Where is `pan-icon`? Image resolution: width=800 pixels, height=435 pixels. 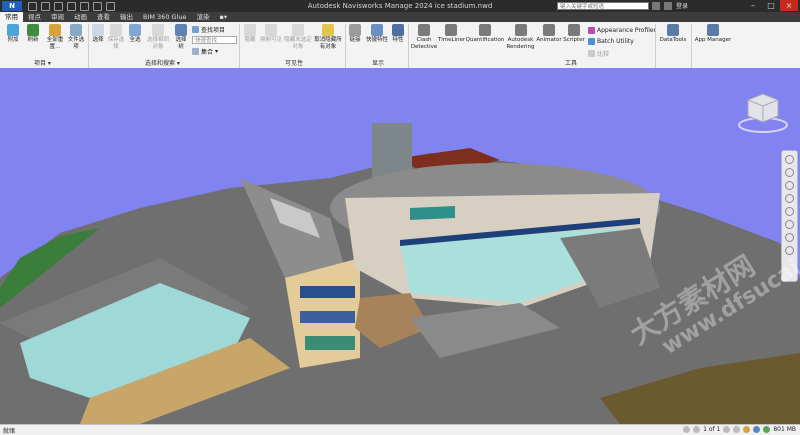
pan-icon is located at coordinates (789, 172).